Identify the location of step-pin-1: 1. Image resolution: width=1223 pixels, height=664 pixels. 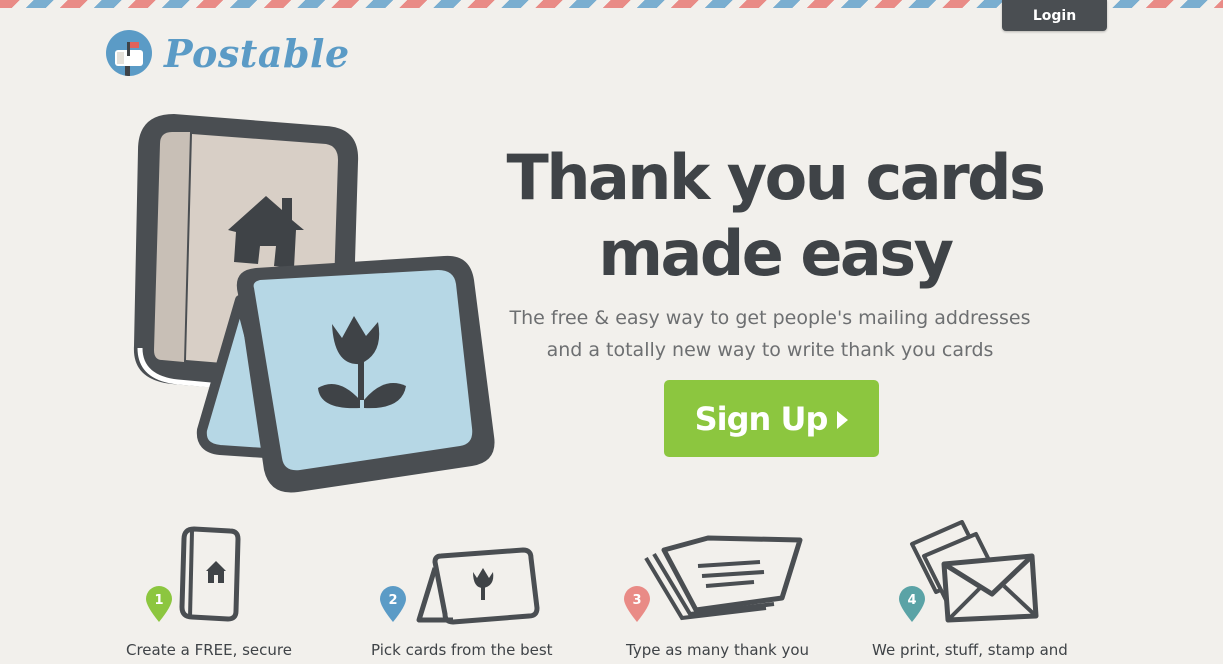
(159, 604).